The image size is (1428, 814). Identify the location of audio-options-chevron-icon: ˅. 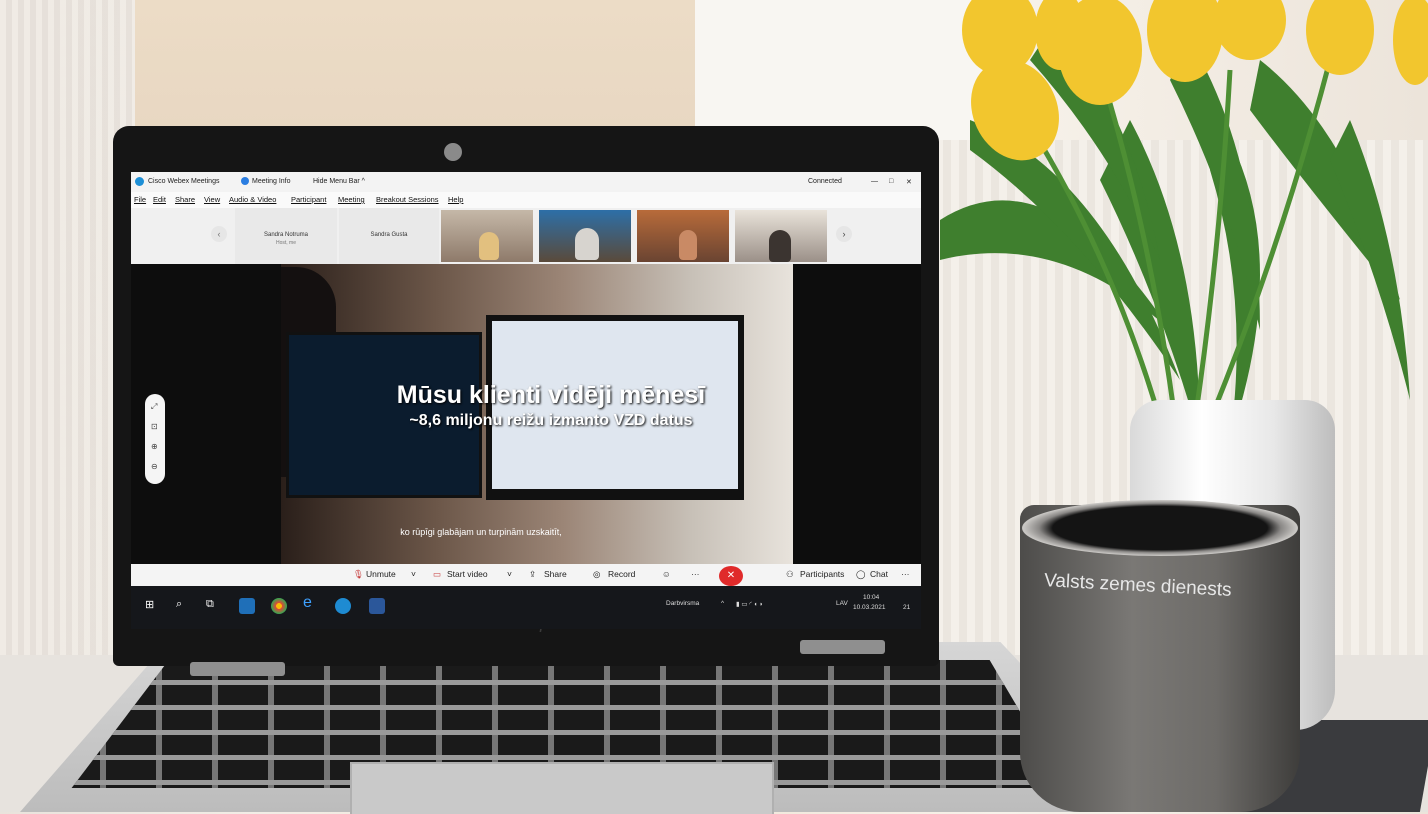
(413, 574).